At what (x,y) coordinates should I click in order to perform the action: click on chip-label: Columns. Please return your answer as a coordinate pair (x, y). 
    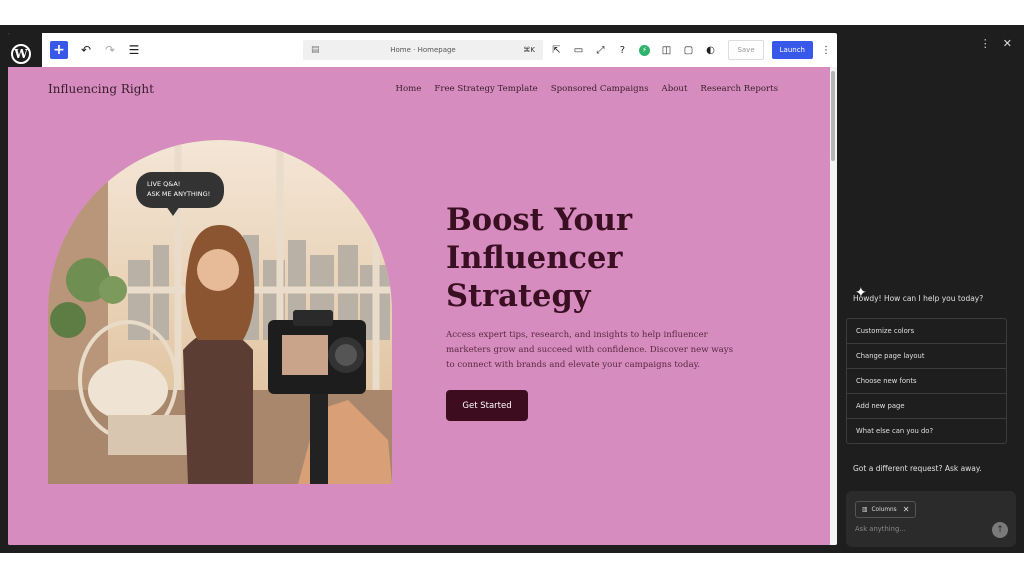
    Looking at the image, I should click on (884, 509).